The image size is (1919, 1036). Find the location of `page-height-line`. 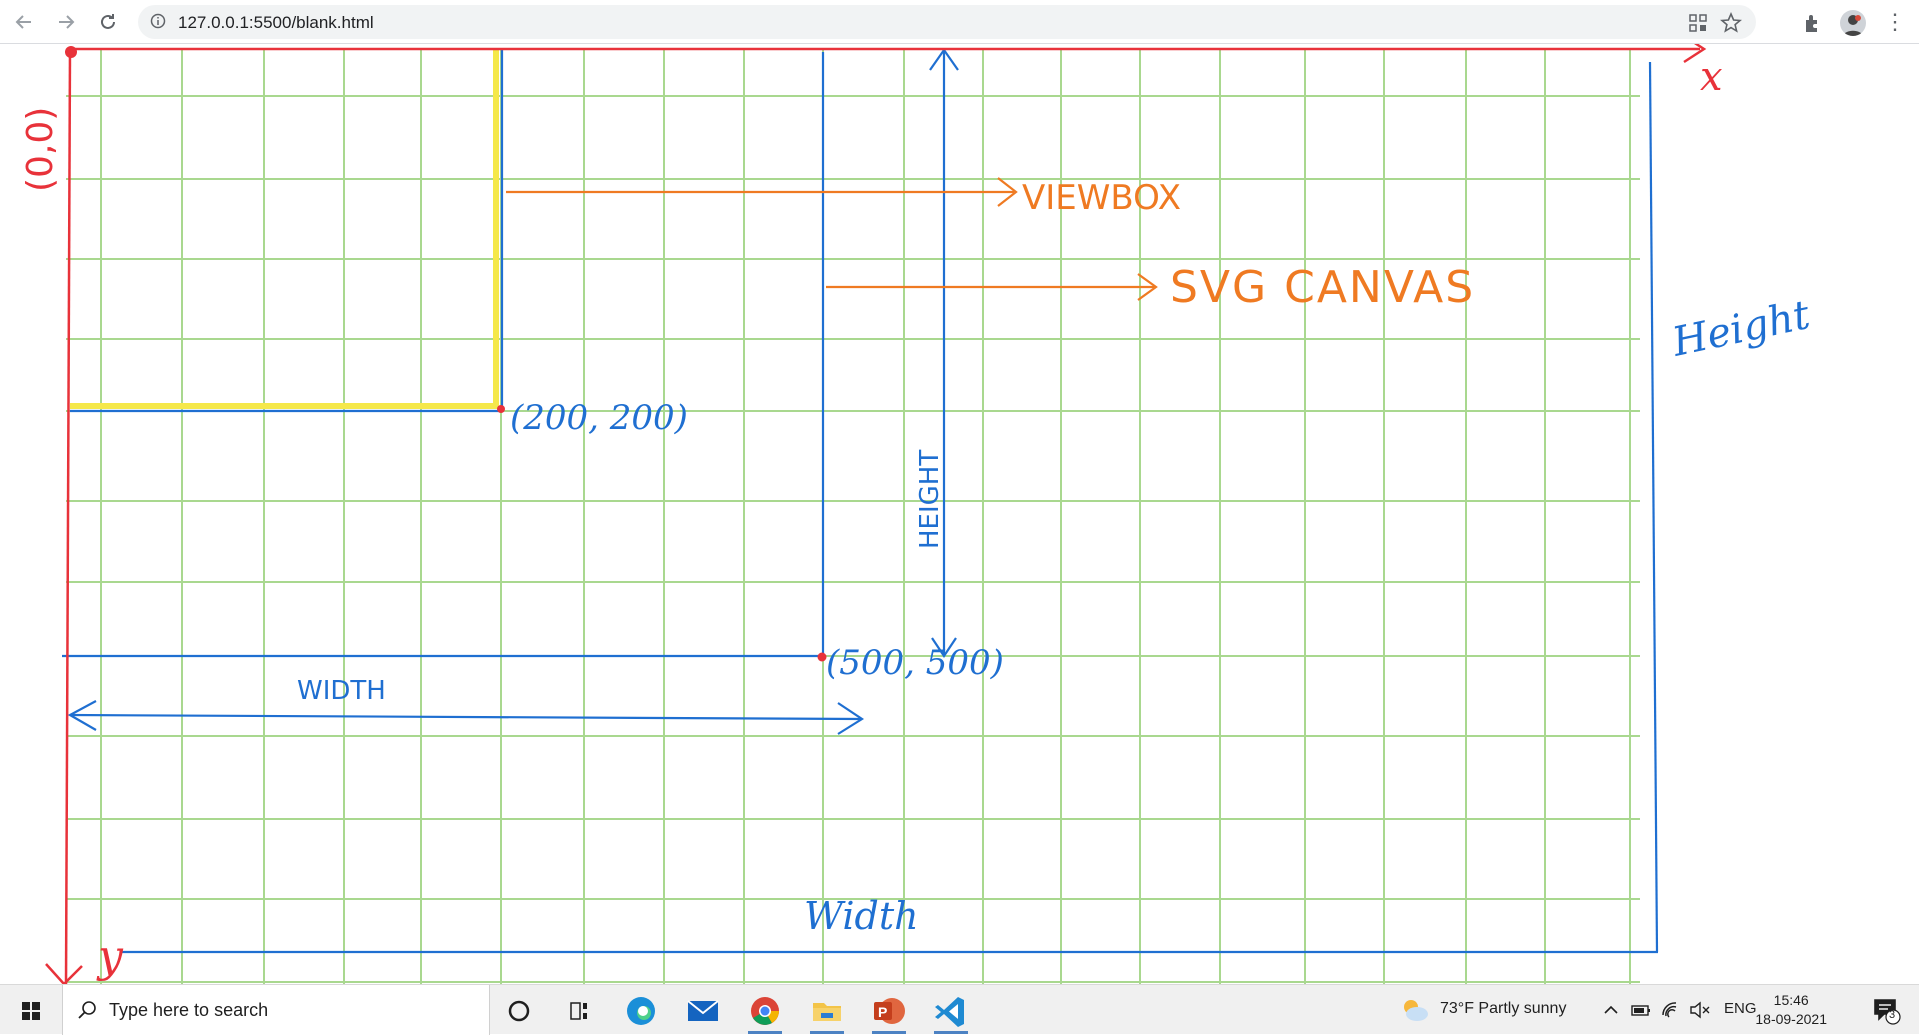

page-height-line is located at coordinates (1653, 507).